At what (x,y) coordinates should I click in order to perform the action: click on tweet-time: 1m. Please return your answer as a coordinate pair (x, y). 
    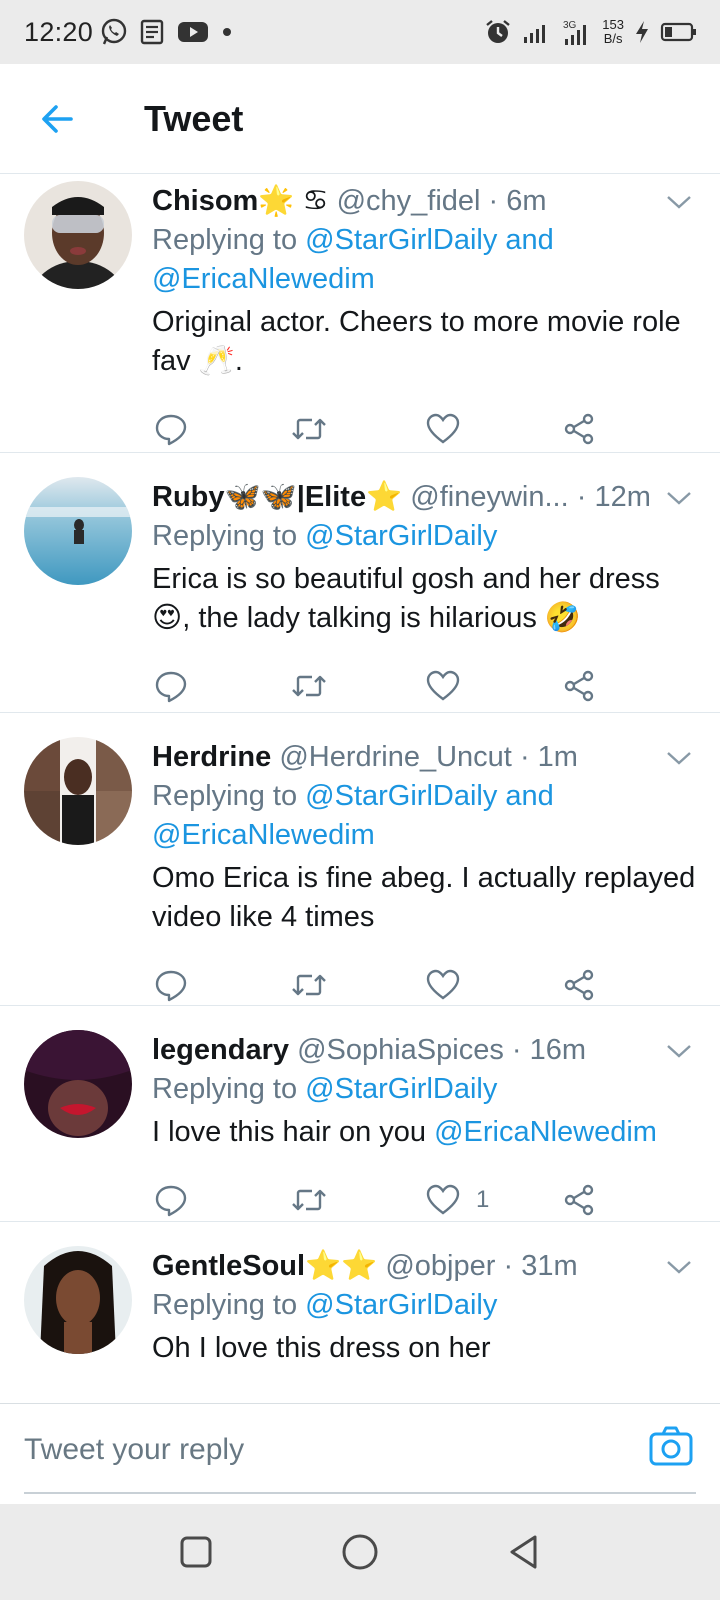
    Looking at the image, I should click on (557, 757).